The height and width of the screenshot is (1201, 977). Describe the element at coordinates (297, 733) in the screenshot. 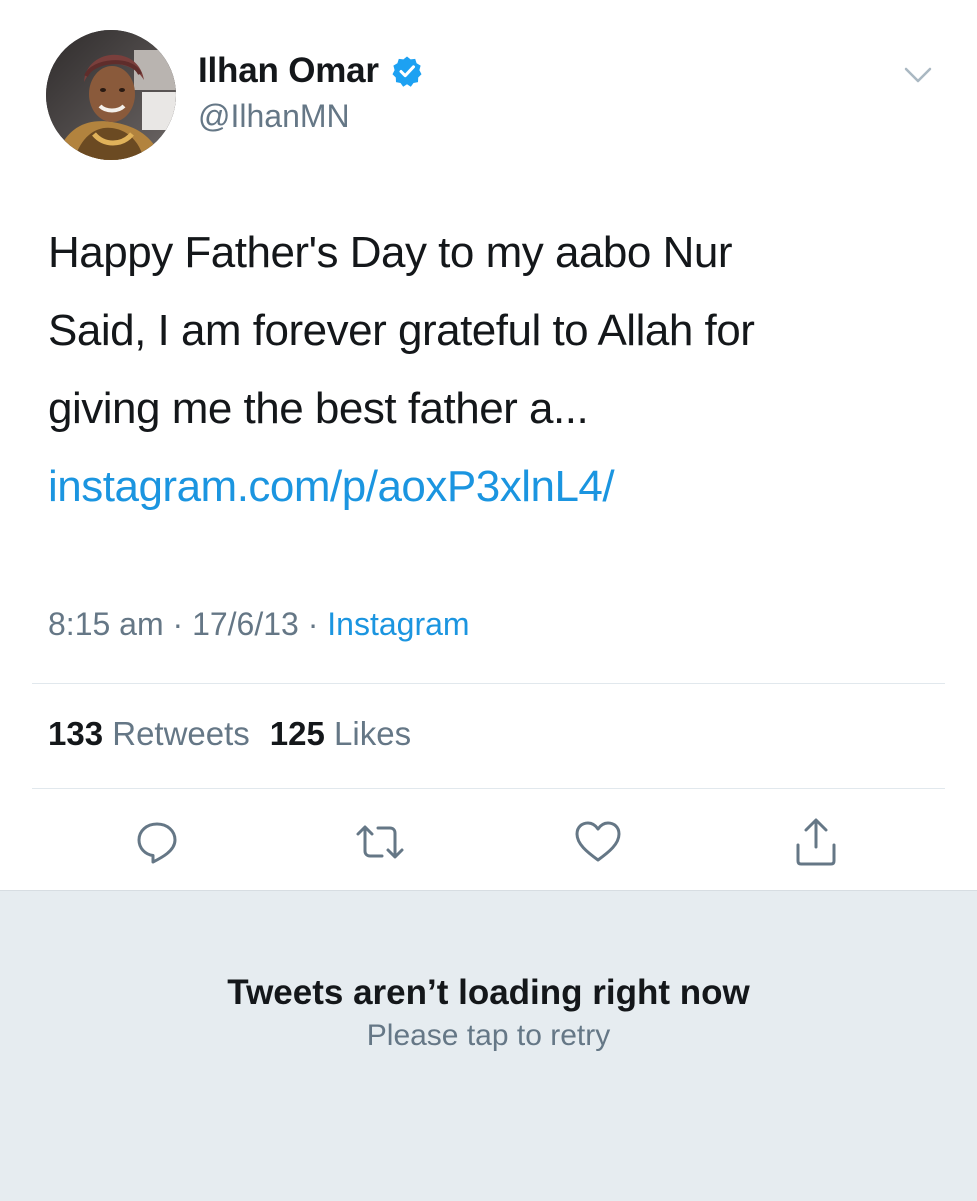

I see `likes-count: 125` at that location.